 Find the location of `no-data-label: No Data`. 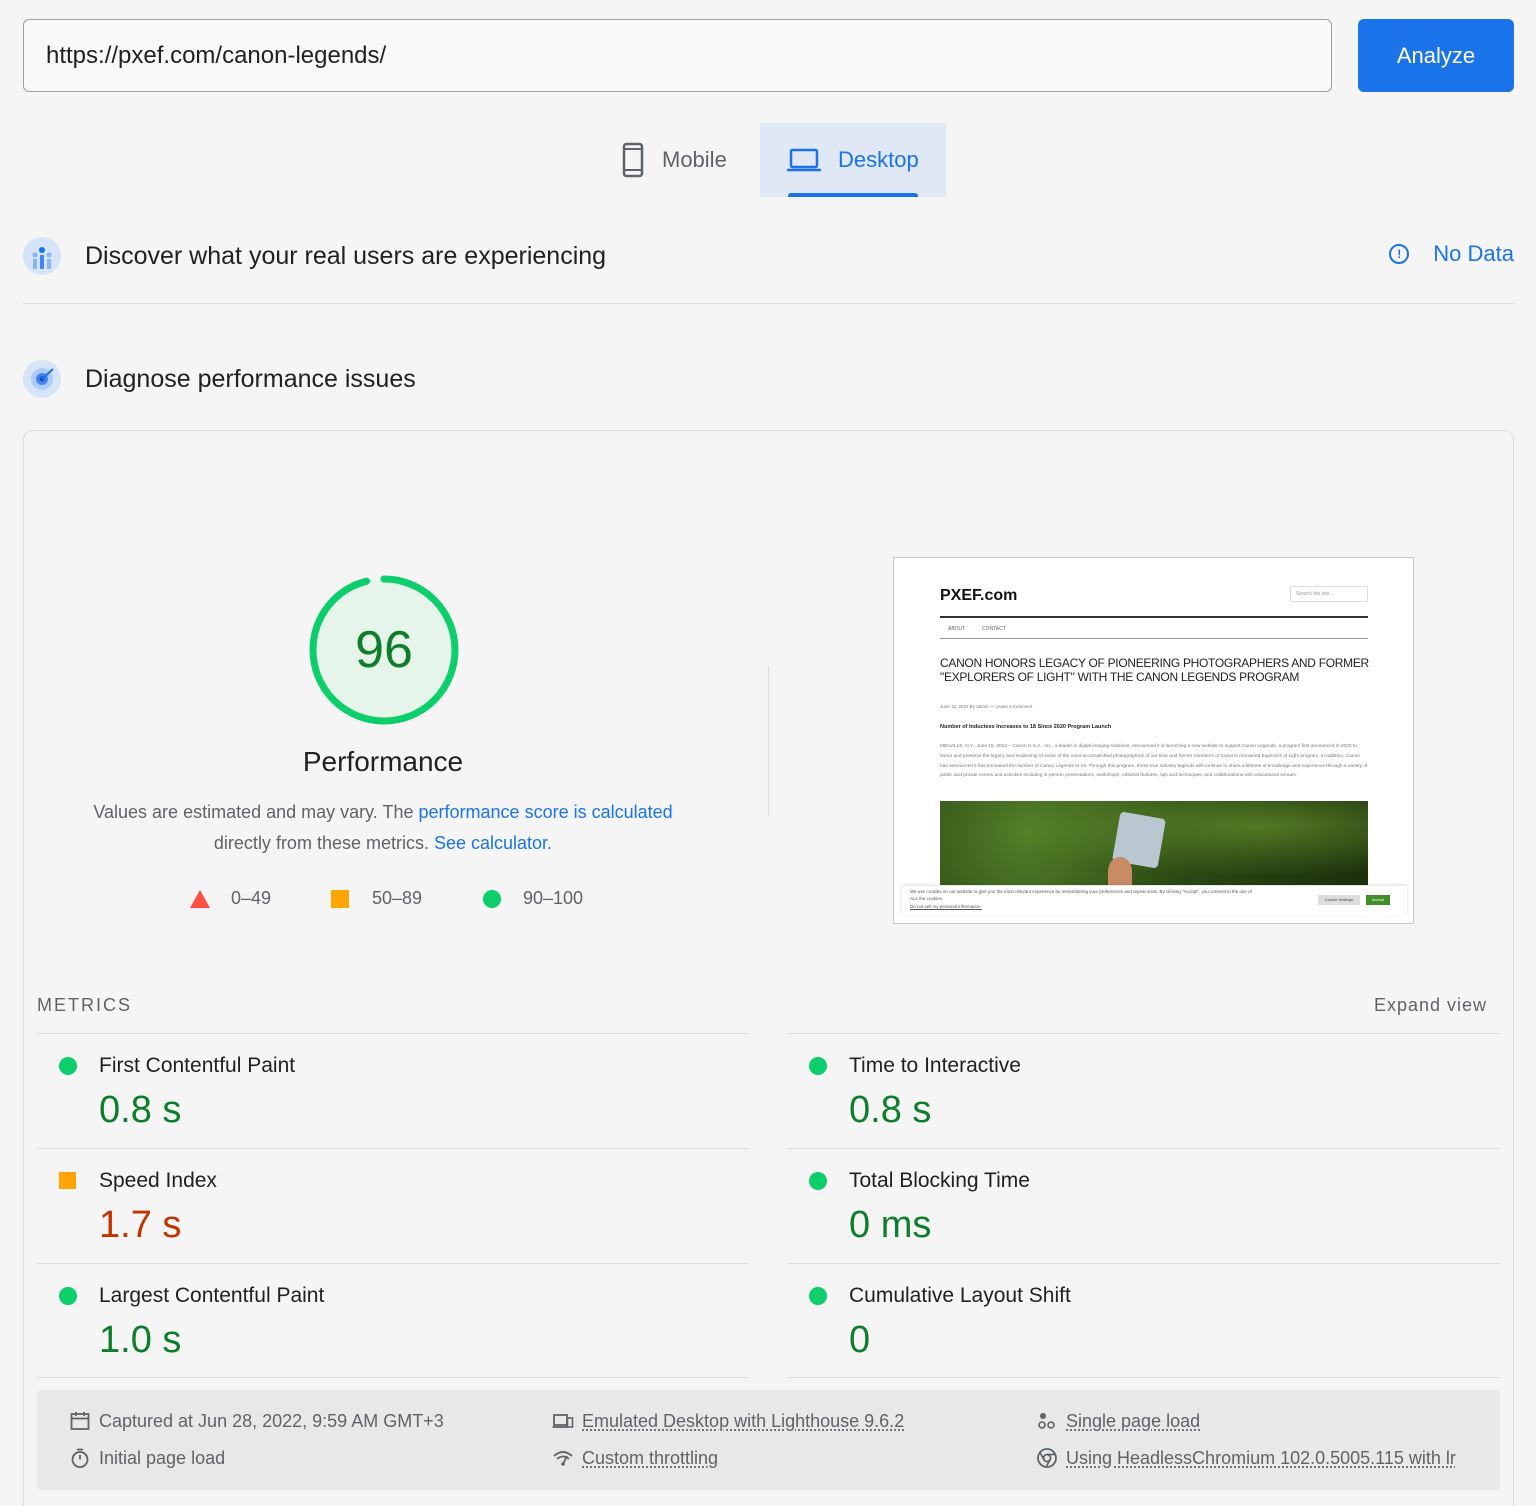

no-data-label: No Data is located at coordinates (1473, 253).